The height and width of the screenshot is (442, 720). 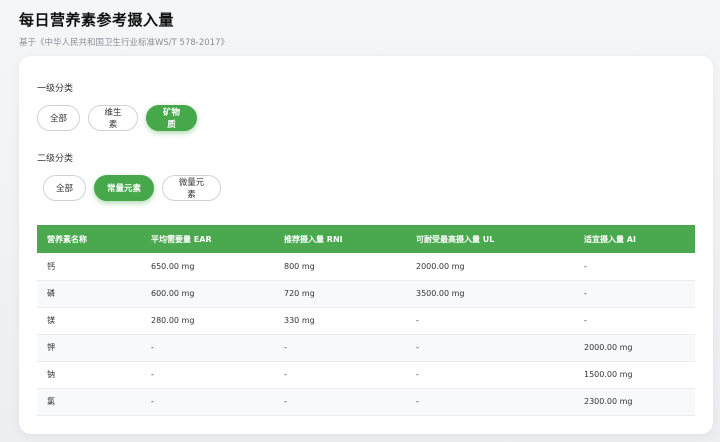 What do you see at coordinates (207, 239) in the screenshot?
I see `column-header-ear: 平均需要量 EAR` at bounding box center [207, 239].